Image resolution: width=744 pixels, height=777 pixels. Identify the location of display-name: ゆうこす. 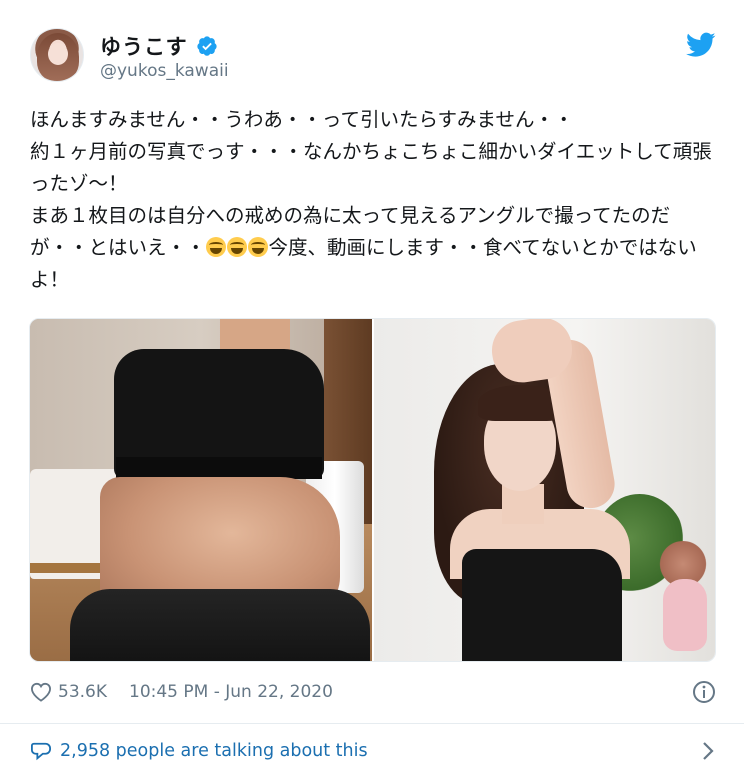
(144, 46).